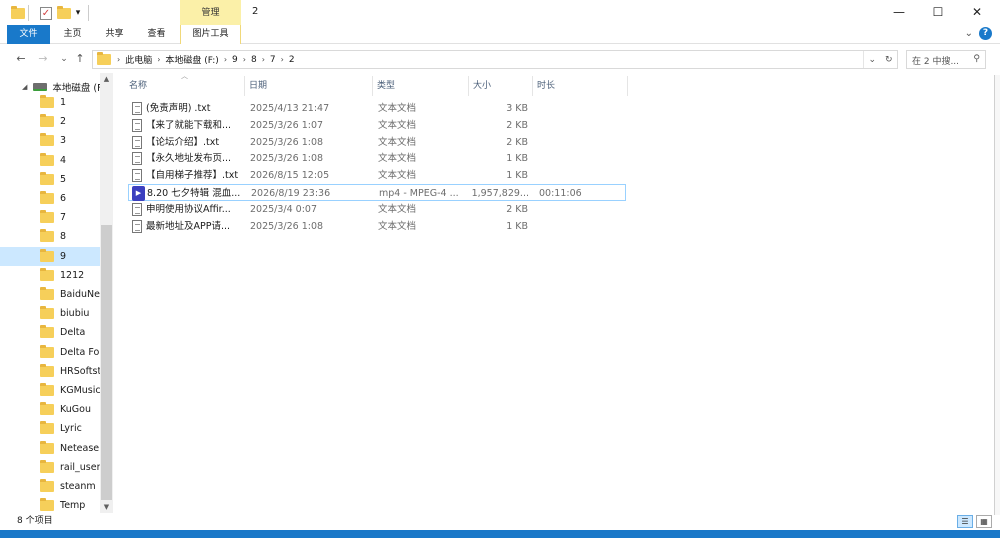  What do you see at coordinates (377, 209) in the screenshot?
I see `file-row: 申明使用协议Affir... 2025/3/4 0:07 文本文档 2 KB` at bounding box center [377, 209].